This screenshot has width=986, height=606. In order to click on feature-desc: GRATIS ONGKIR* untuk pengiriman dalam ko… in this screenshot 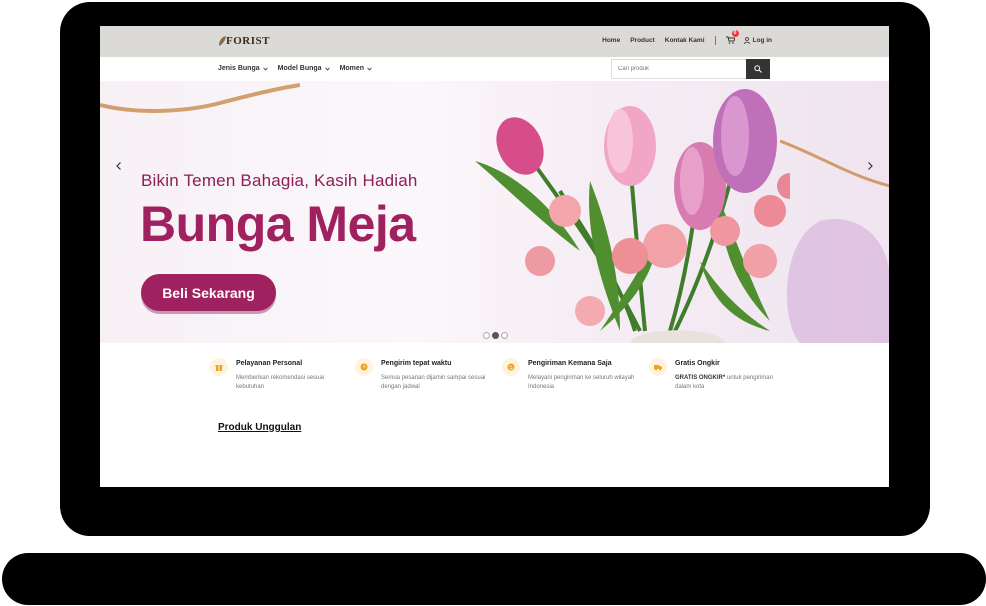, I will do `click(732, 383)`.